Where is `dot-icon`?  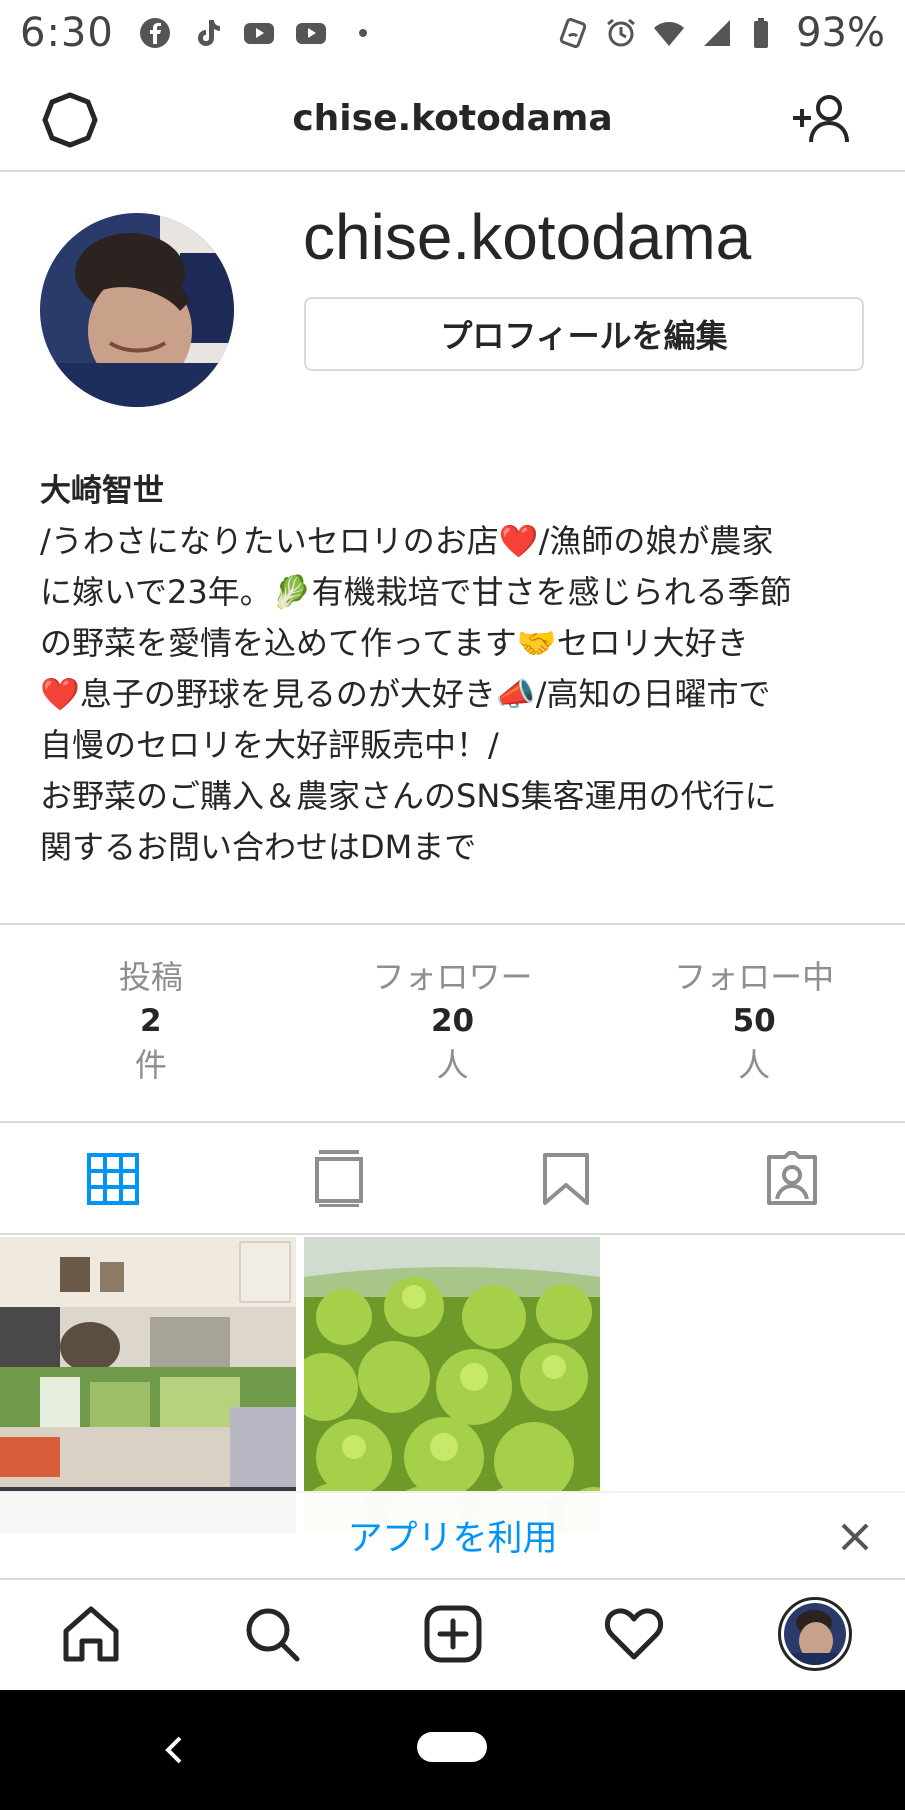 dot-icon is located at coordinates (363, 33).